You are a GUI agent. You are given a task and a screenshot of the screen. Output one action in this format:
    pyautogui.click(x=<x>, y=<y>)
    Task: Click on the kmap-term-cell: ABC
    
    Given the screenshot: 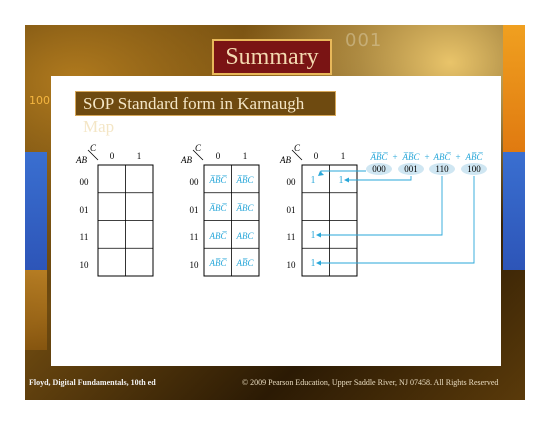 What is the action you would take?
    pyautogui.click(x=245, y=236)
    